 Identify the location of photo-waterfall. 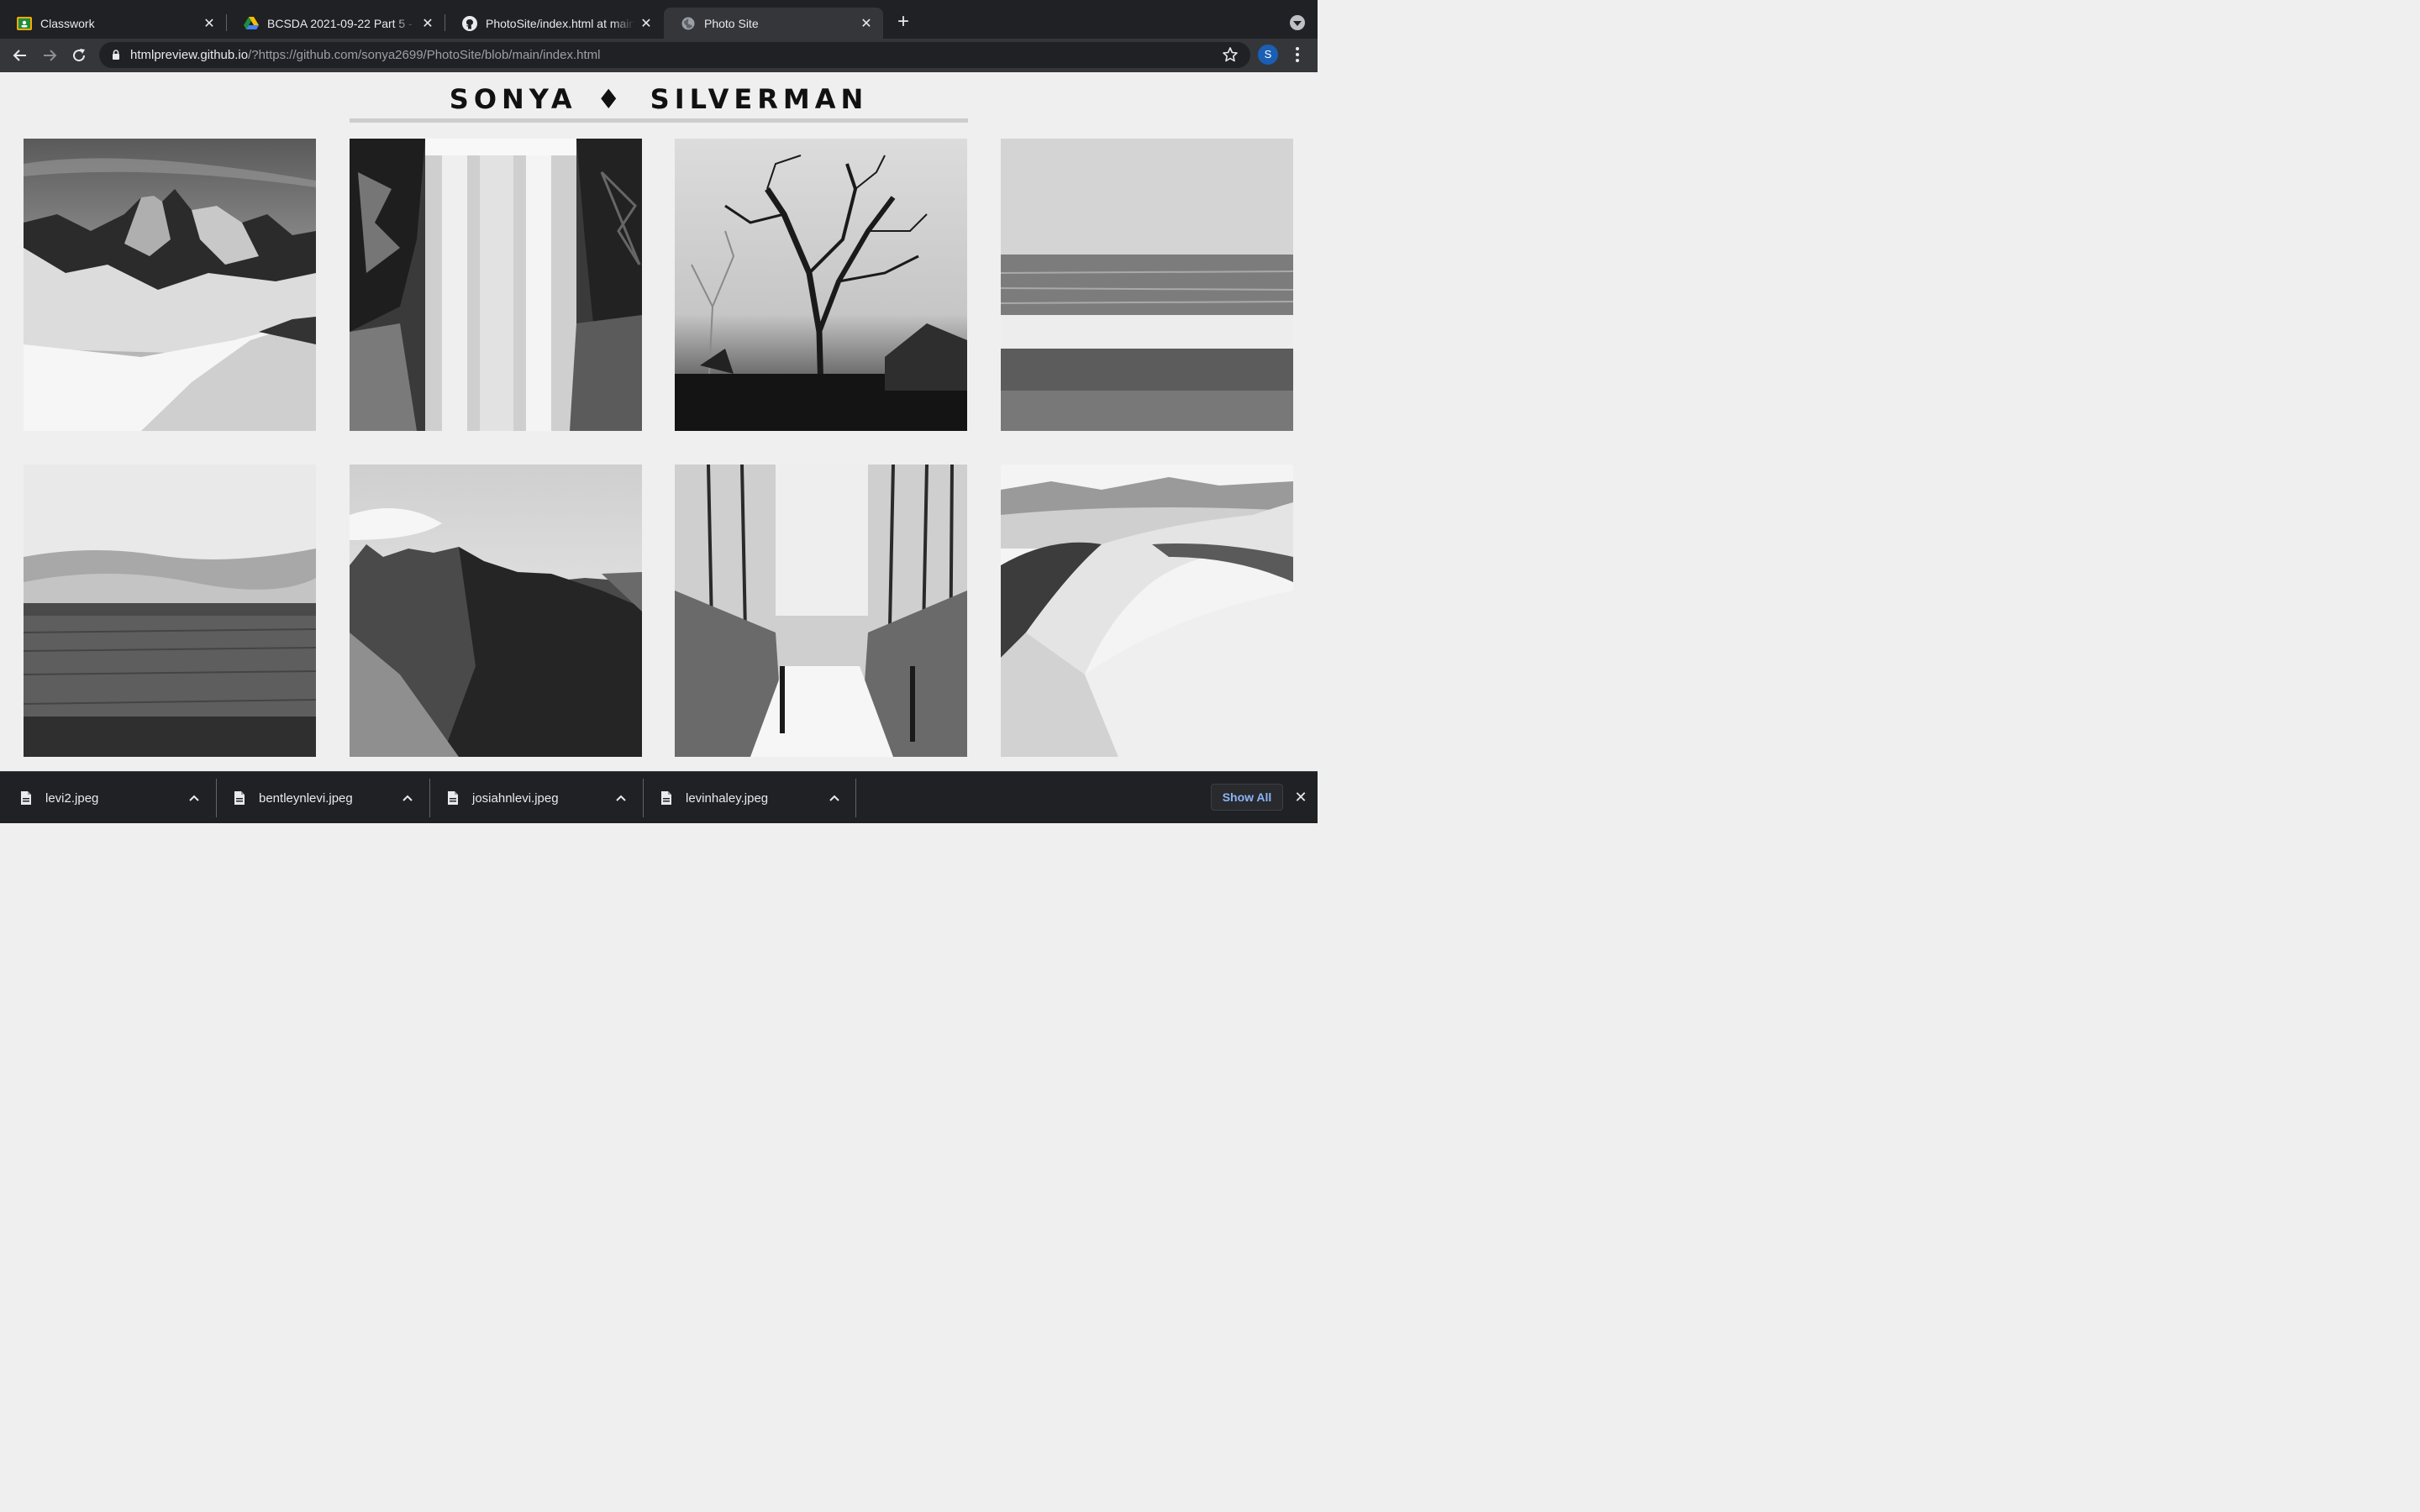
(496, 285).